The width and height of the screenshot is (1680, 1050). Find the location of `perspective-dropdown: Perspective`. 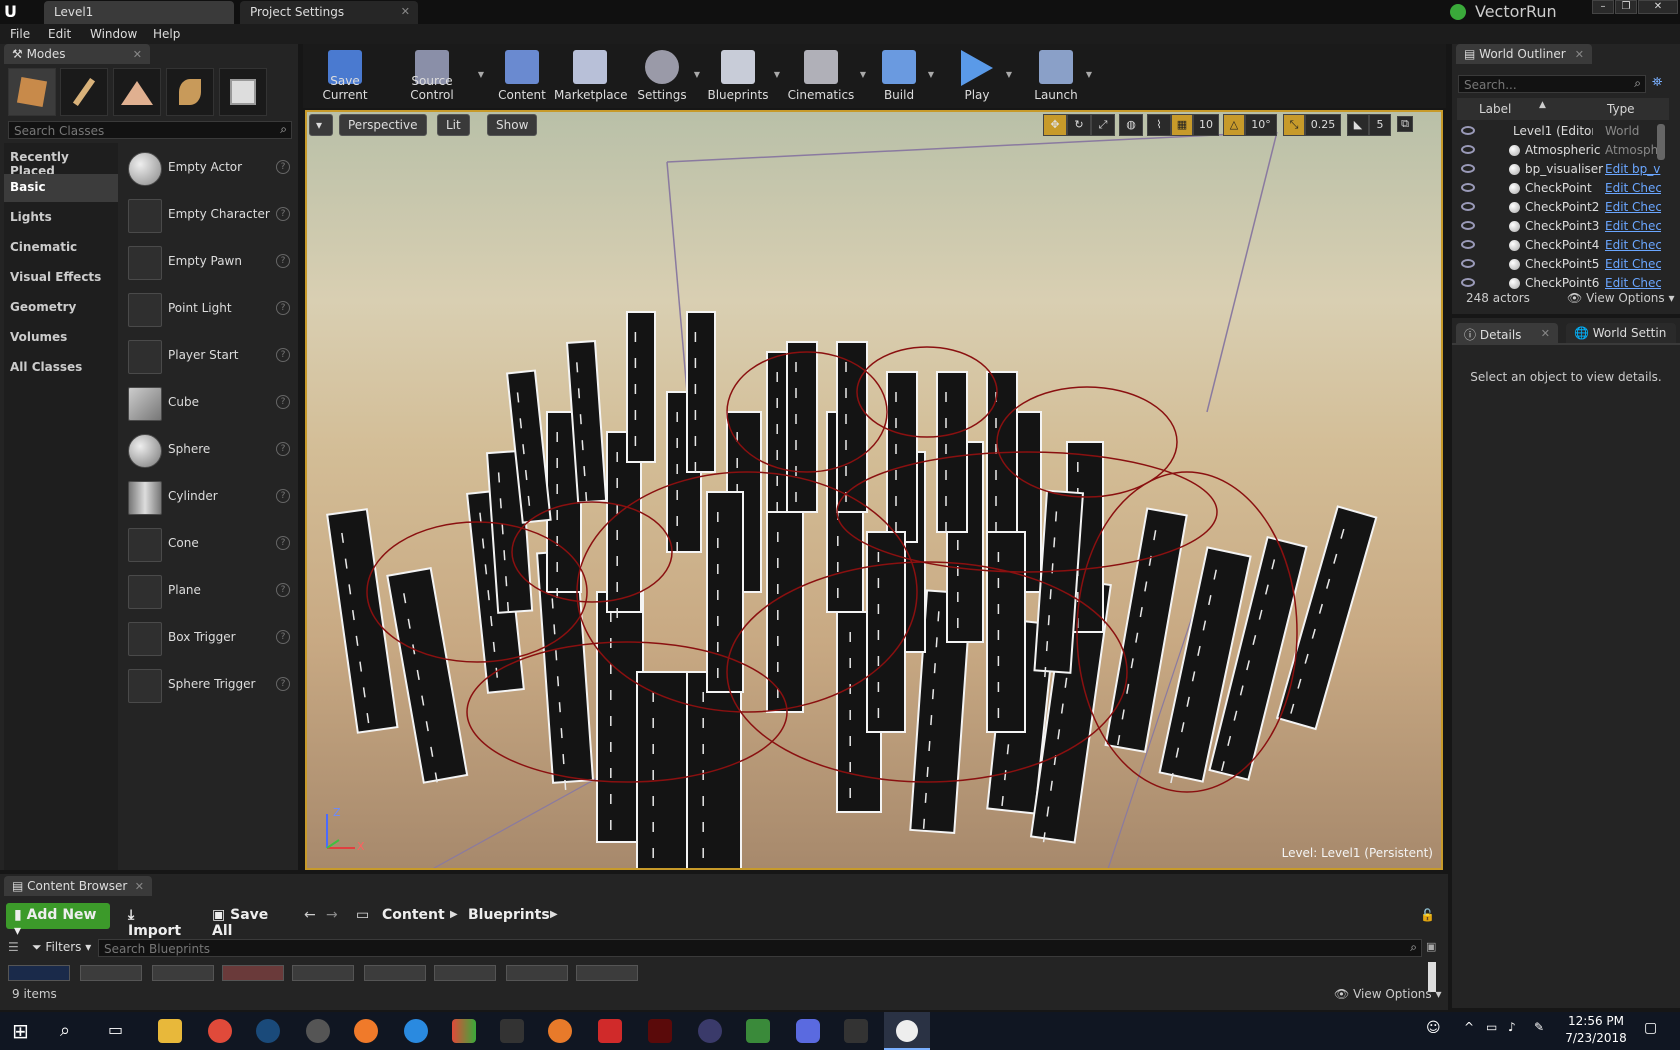

perspective-dropdown: Perspective is located at coordinates (383, 125).